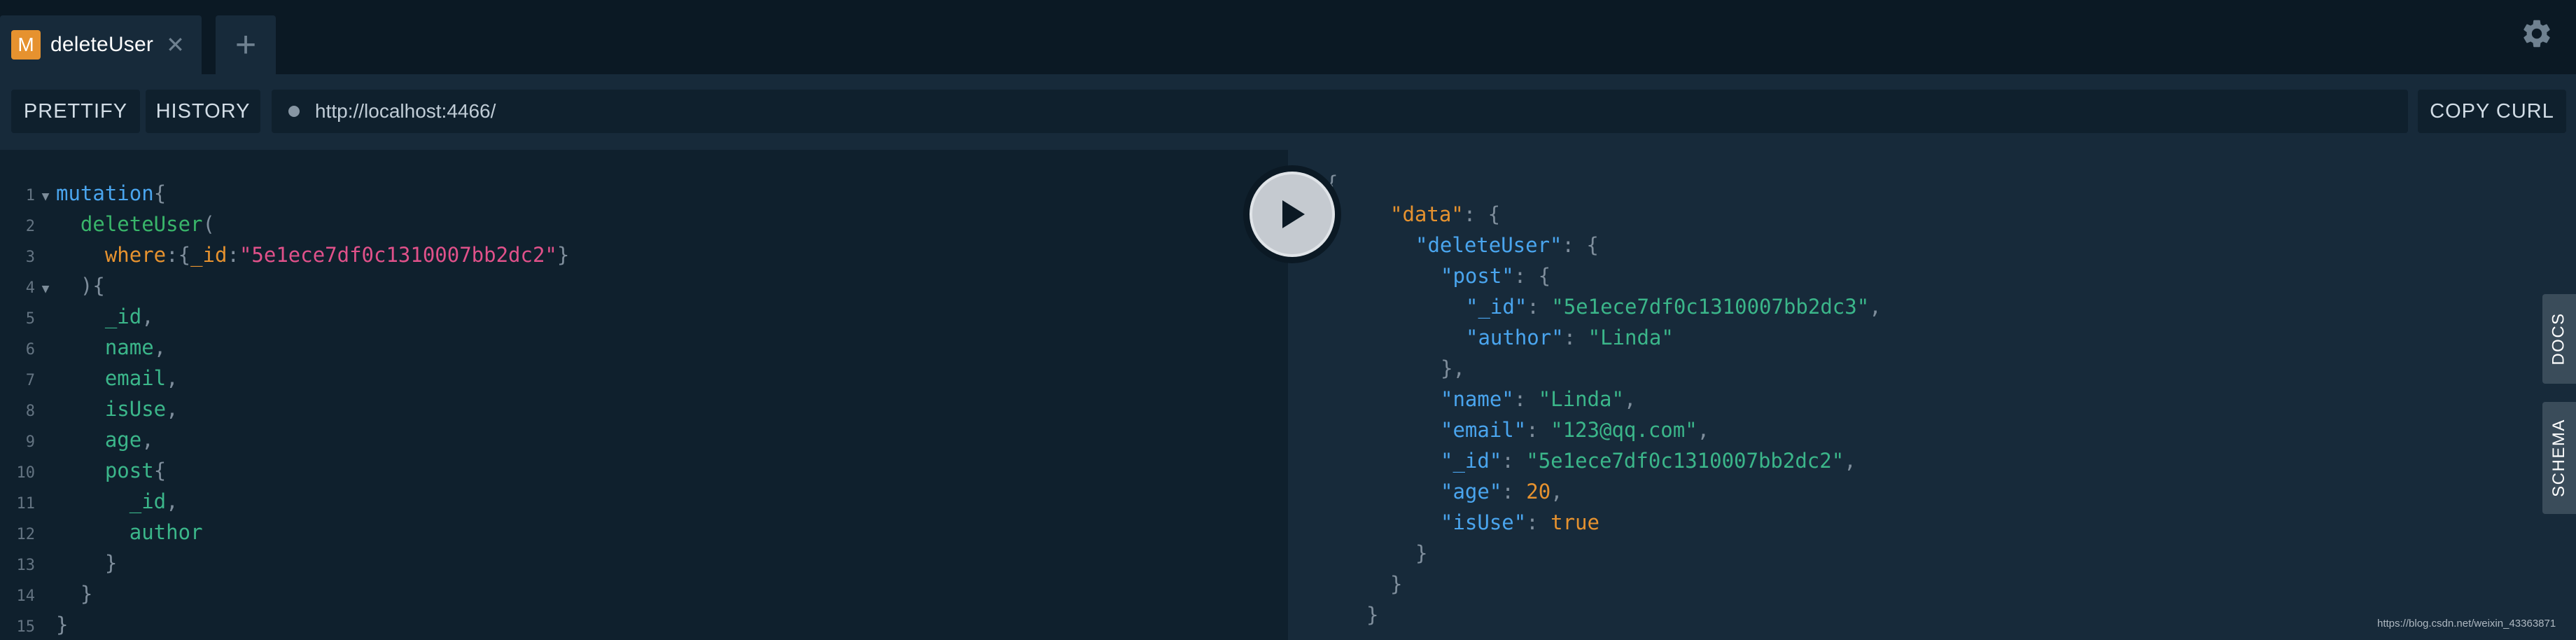 This screenshot has height=640, width=2576. Describe the element at coordinates (284, 316) in the screenshot. I see `code-line: 5 _id,` at that location.